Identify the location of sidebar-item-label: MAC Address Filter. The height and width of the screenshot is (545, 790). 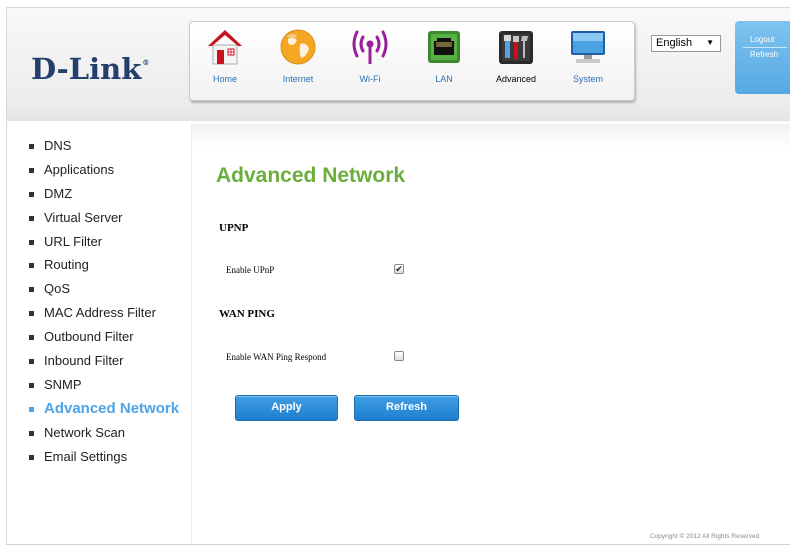
(100, 313).